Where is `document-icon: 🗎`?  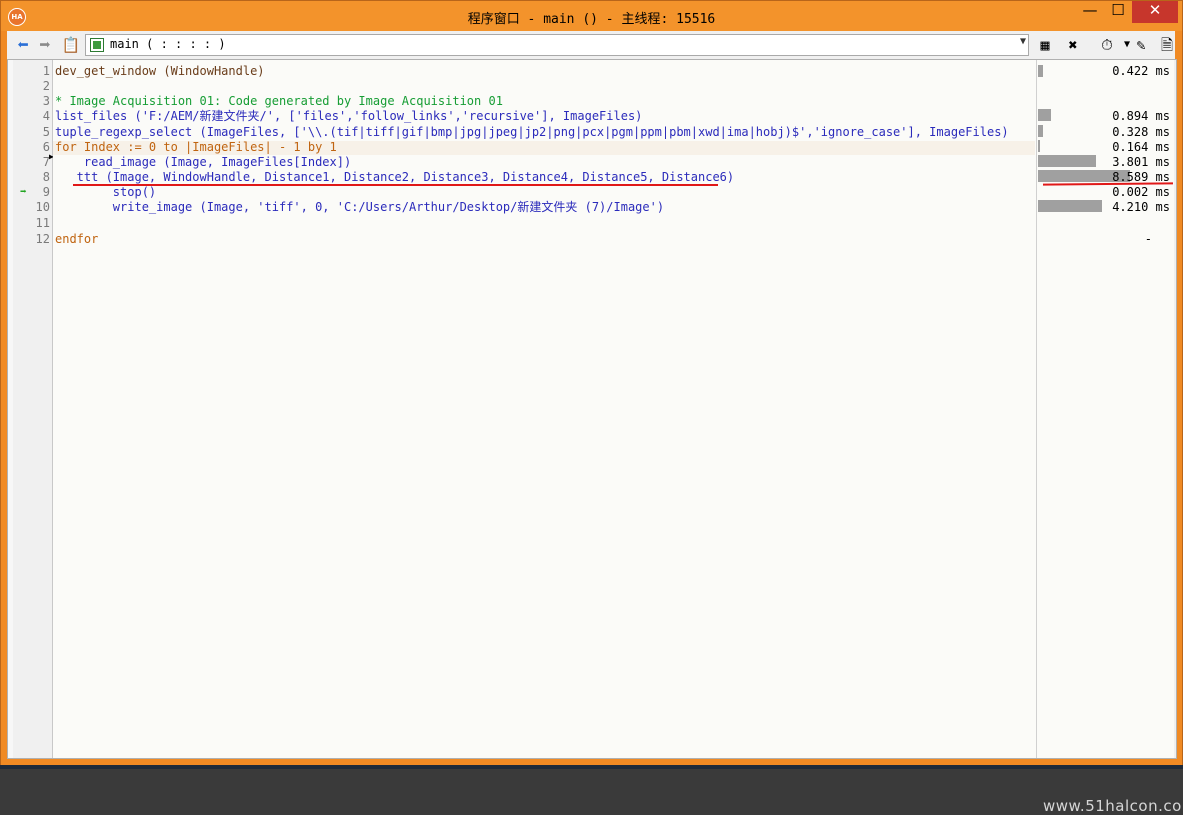
document-icon: 🗎 is located at coordinates (1167, 45).